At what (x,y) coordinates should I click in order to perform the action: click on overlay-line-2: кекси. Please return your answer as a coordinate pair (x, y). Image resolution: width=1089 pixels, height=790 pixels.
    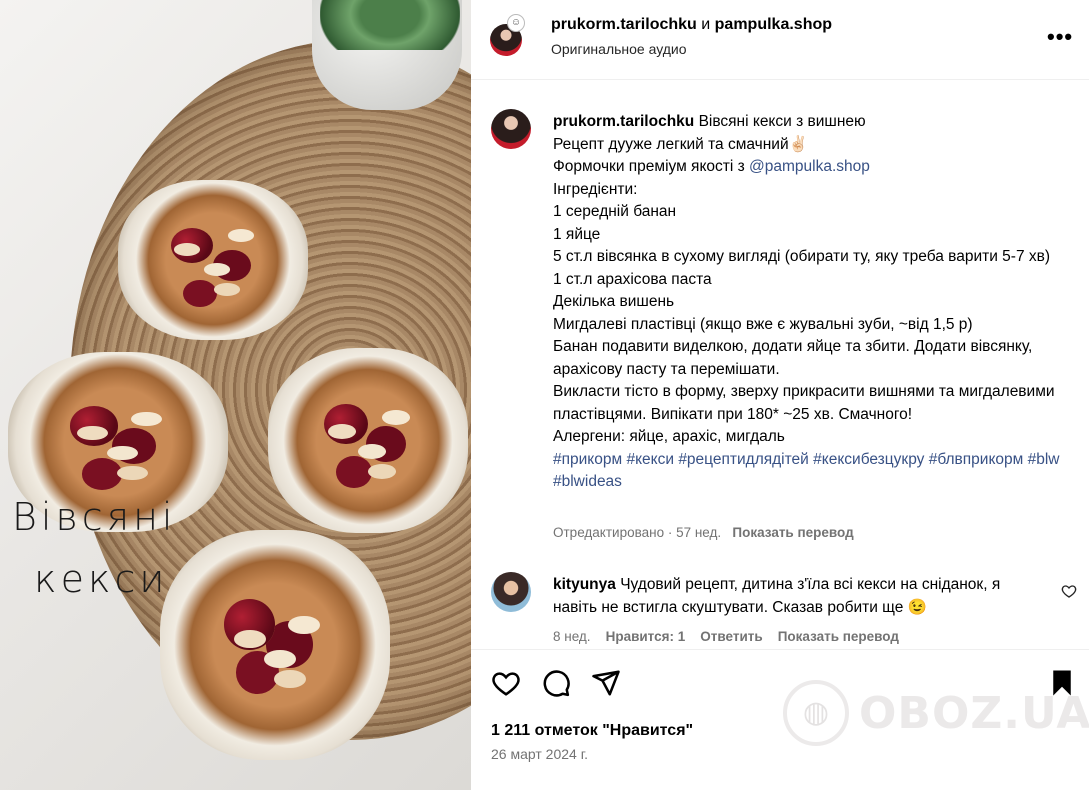
    Looking at the image, I should click on (101, 579).